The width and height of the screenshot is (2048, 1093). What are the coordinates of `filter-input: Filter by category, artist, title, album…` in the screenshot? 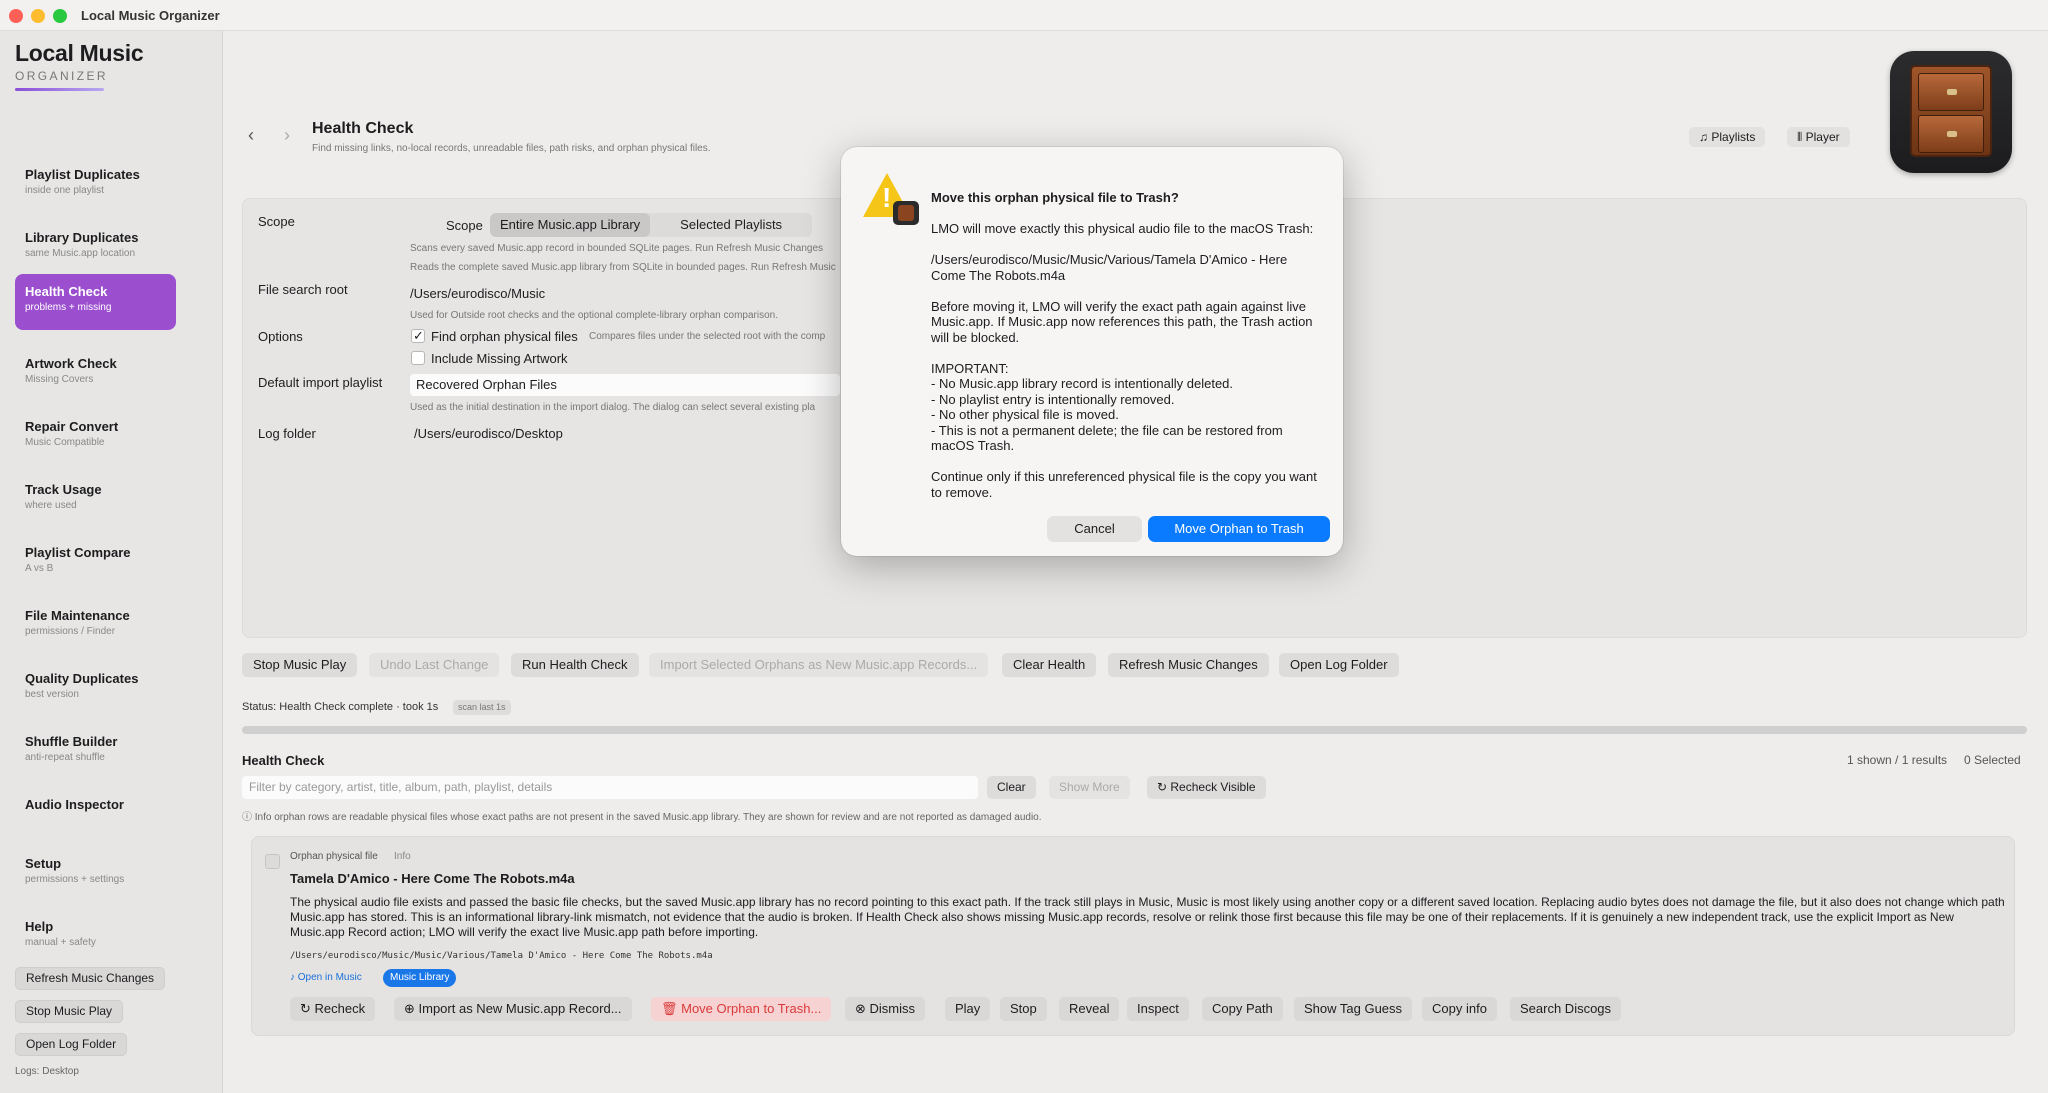 It's located at (610, 787).